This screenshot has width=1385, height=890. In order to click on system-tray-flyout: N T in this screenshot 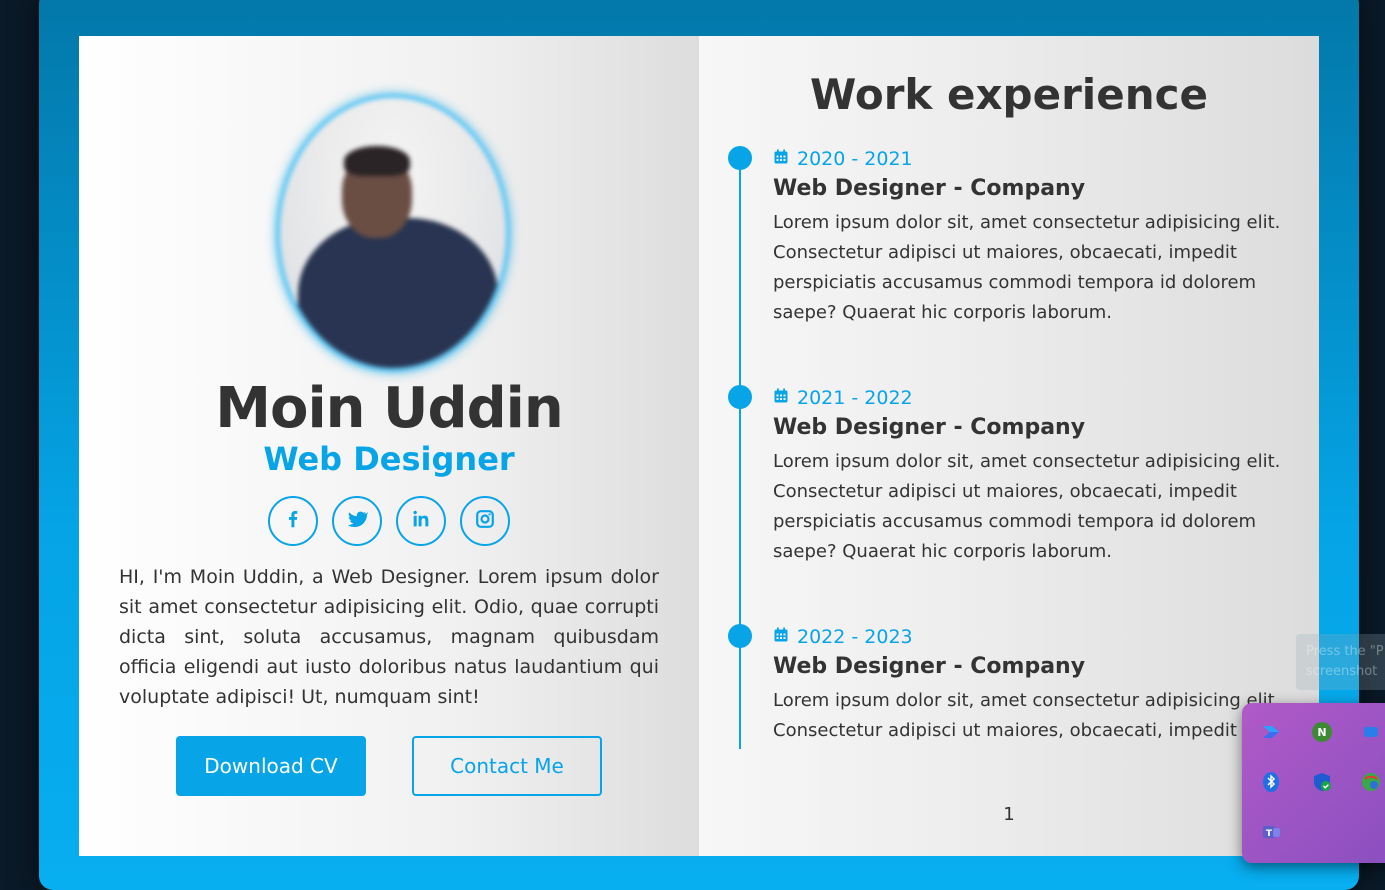, I will do `click(1313, 783)`.